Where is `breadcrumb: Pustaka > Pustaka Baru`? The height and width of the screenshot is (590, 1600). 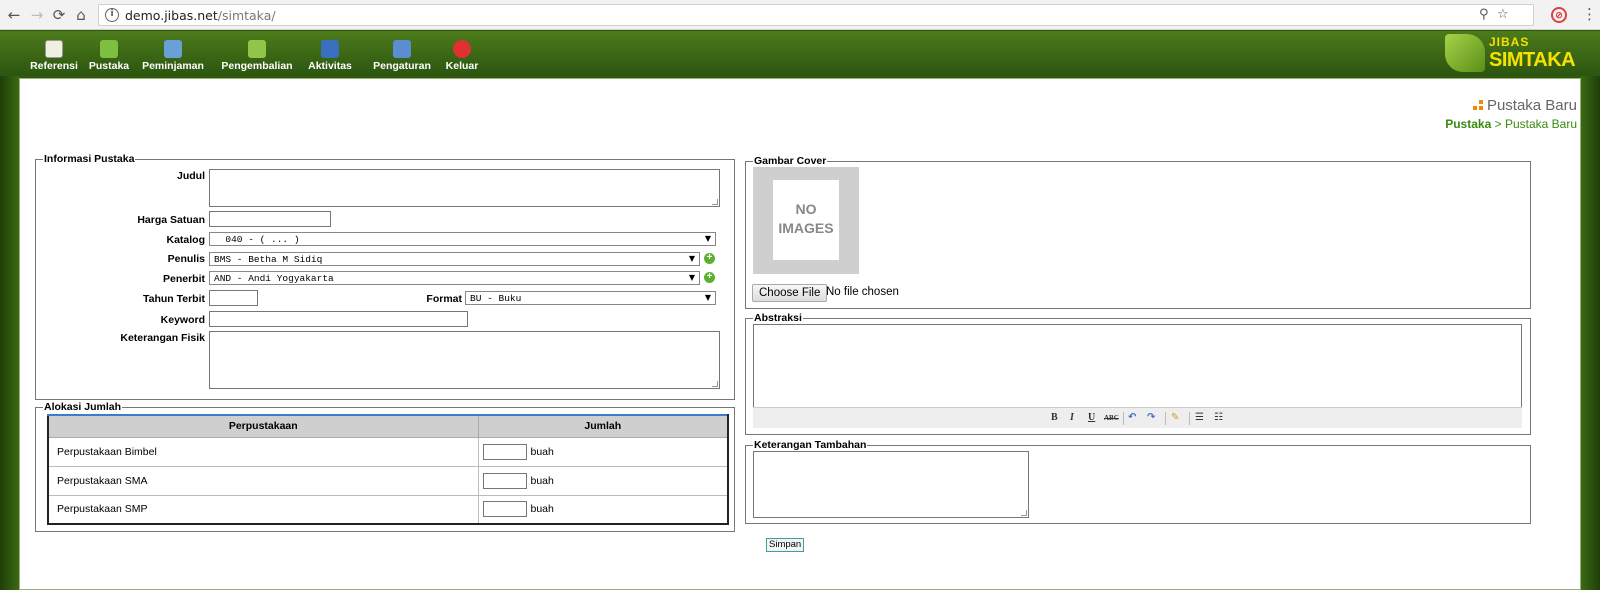 breadcrumb: Pustaka > Pustaka Baru is located at coordinates (1511, 124).